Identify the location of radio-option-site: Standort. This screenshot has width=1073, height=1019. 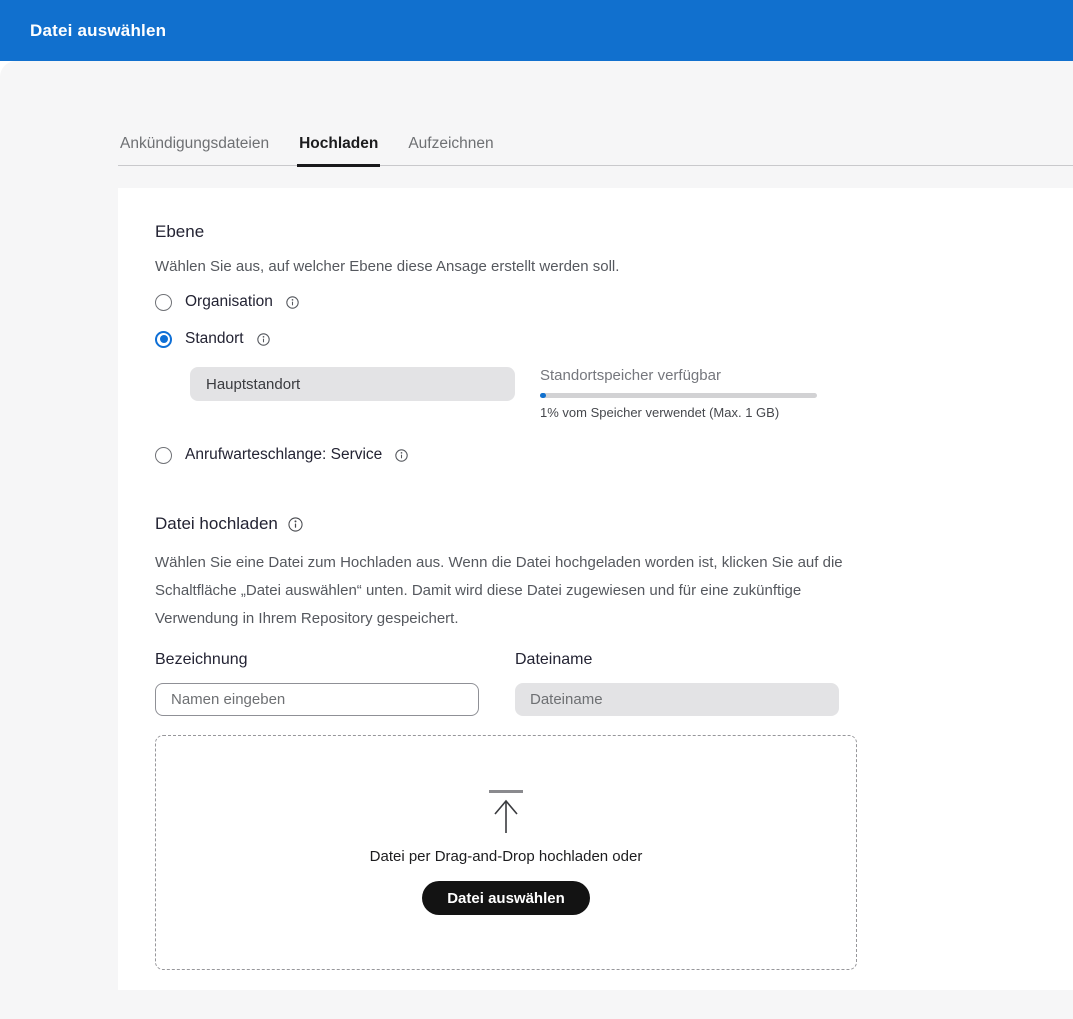
(614, 339).